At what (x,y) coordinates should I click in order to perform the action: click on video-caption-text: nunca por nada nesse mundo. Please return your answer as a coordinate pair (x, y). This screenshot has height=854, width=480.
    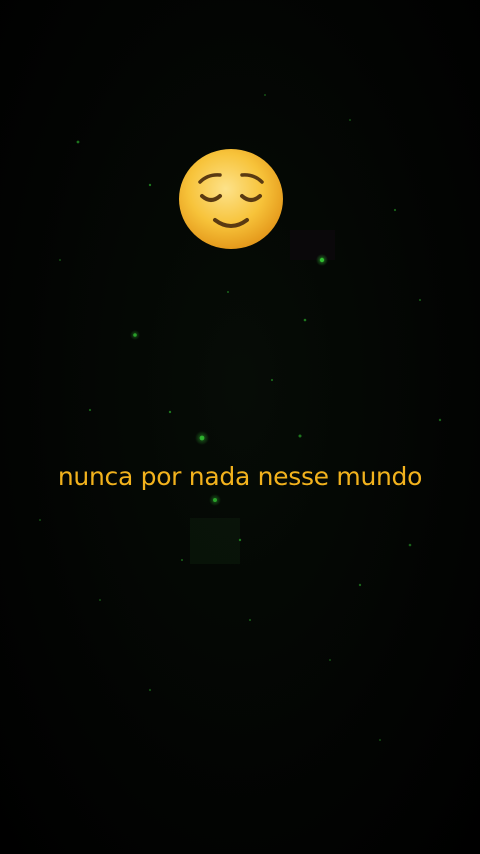
    Looking at the image, I should click on (240, 476).